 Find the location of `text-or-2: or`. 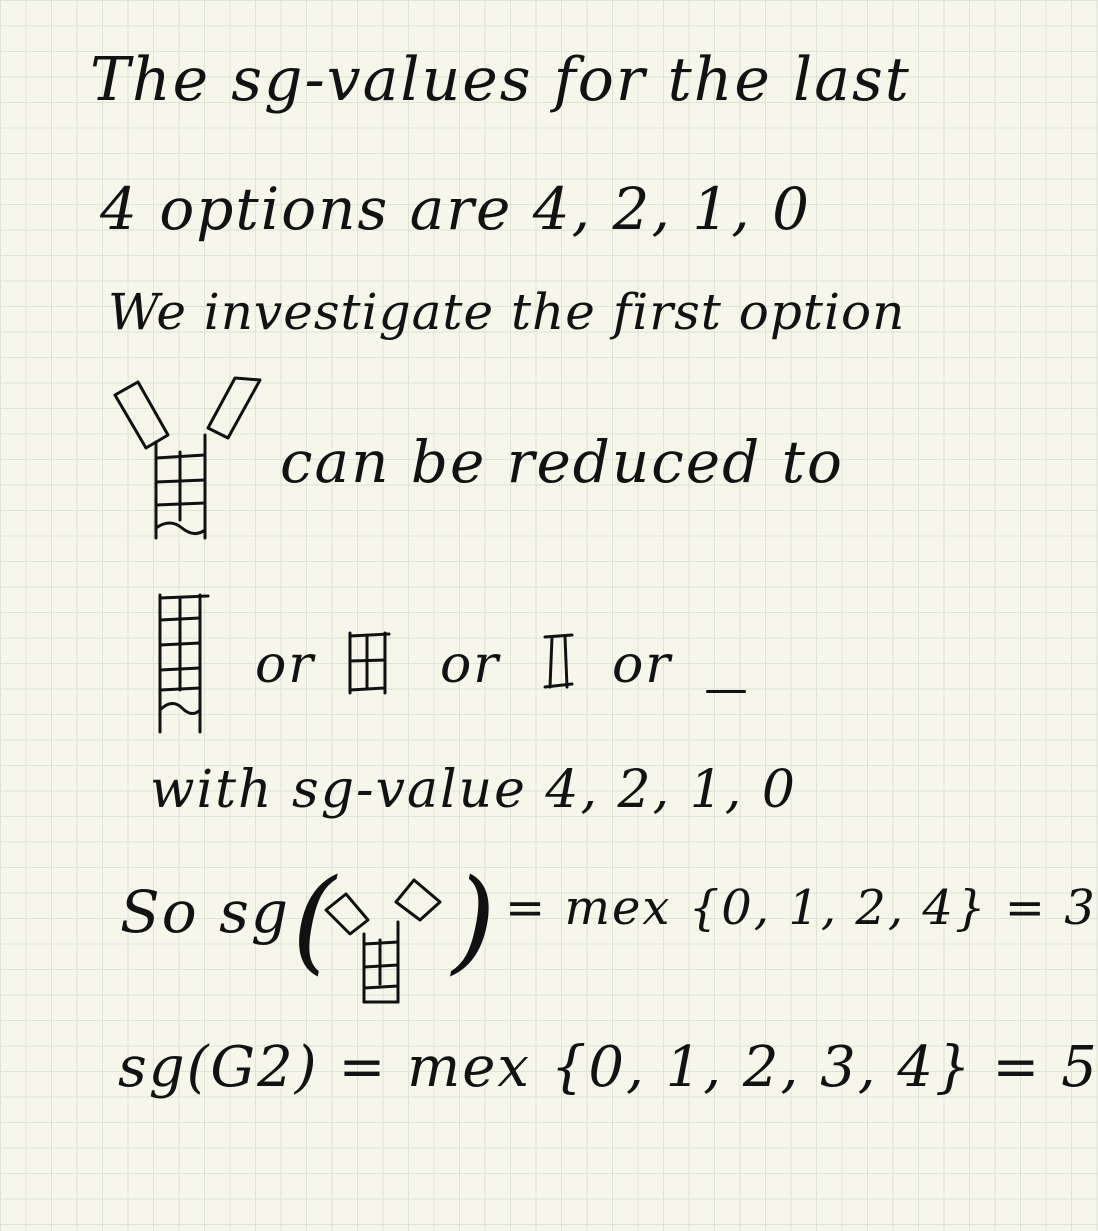

text-or-2: or is located at coordinates (470, 665).